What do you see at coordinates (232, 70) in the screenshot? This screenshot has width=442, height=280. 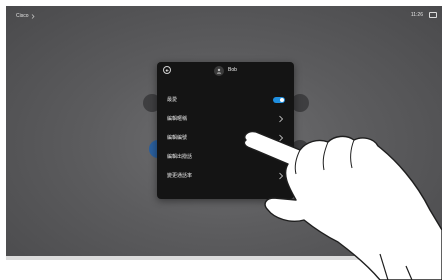 I see `contact-name: Bob` at bounding box center [232, 70].